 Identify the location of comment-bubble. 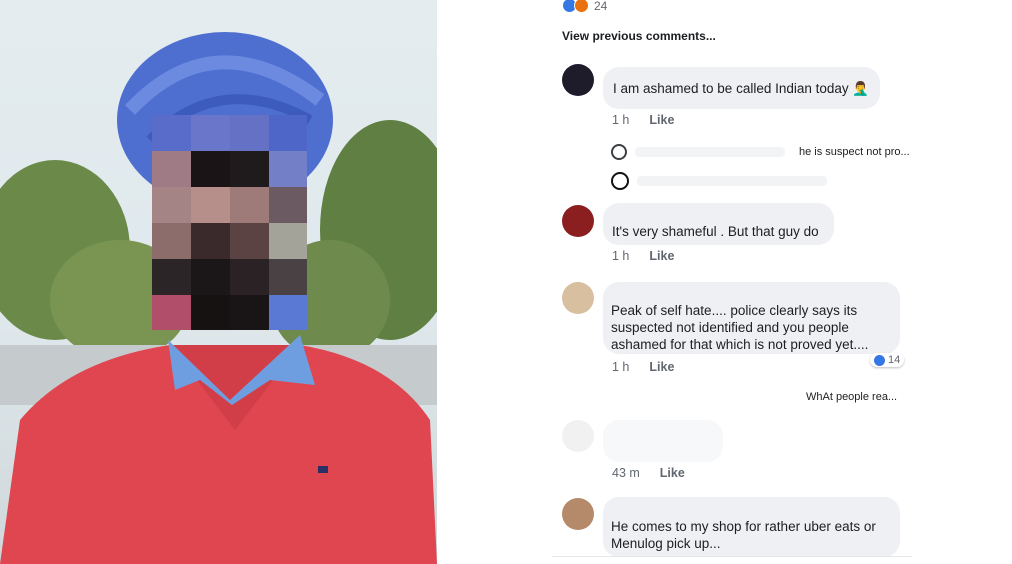
(663, 441).